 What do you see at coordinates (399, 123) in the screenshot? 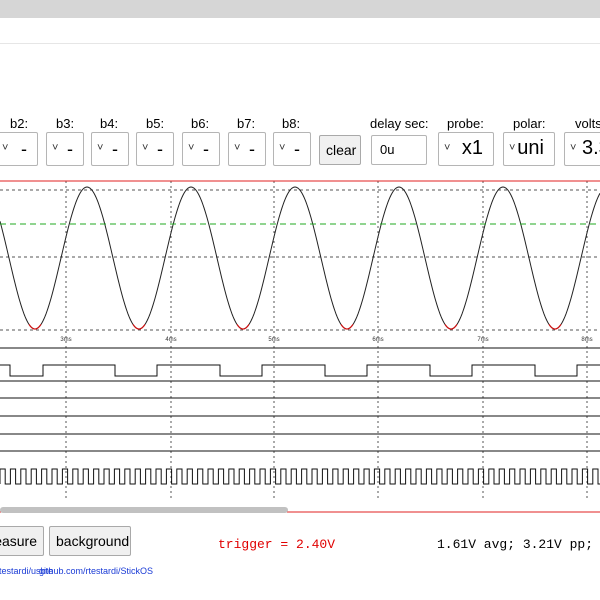
I see `delay-label: delay sec:` at bounding box center [399, 123].